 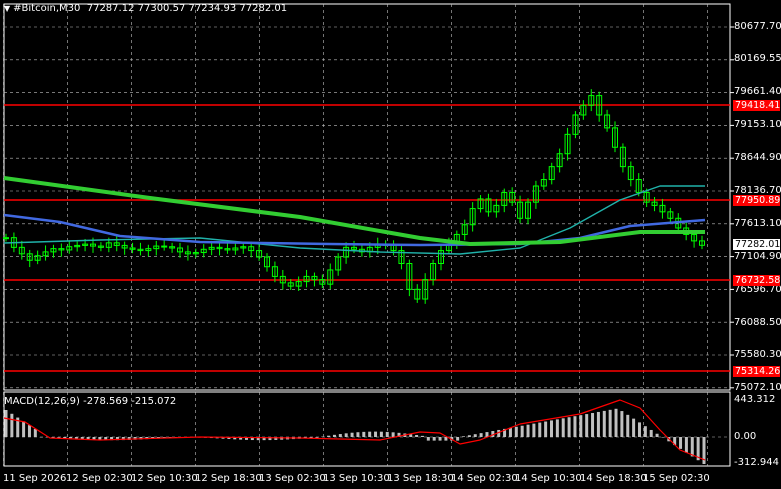 What do you see at coordinates (35, 478) in the screenshot?
I see `time-tick: 11 Sep 2026` at bounding box center [35, 478].